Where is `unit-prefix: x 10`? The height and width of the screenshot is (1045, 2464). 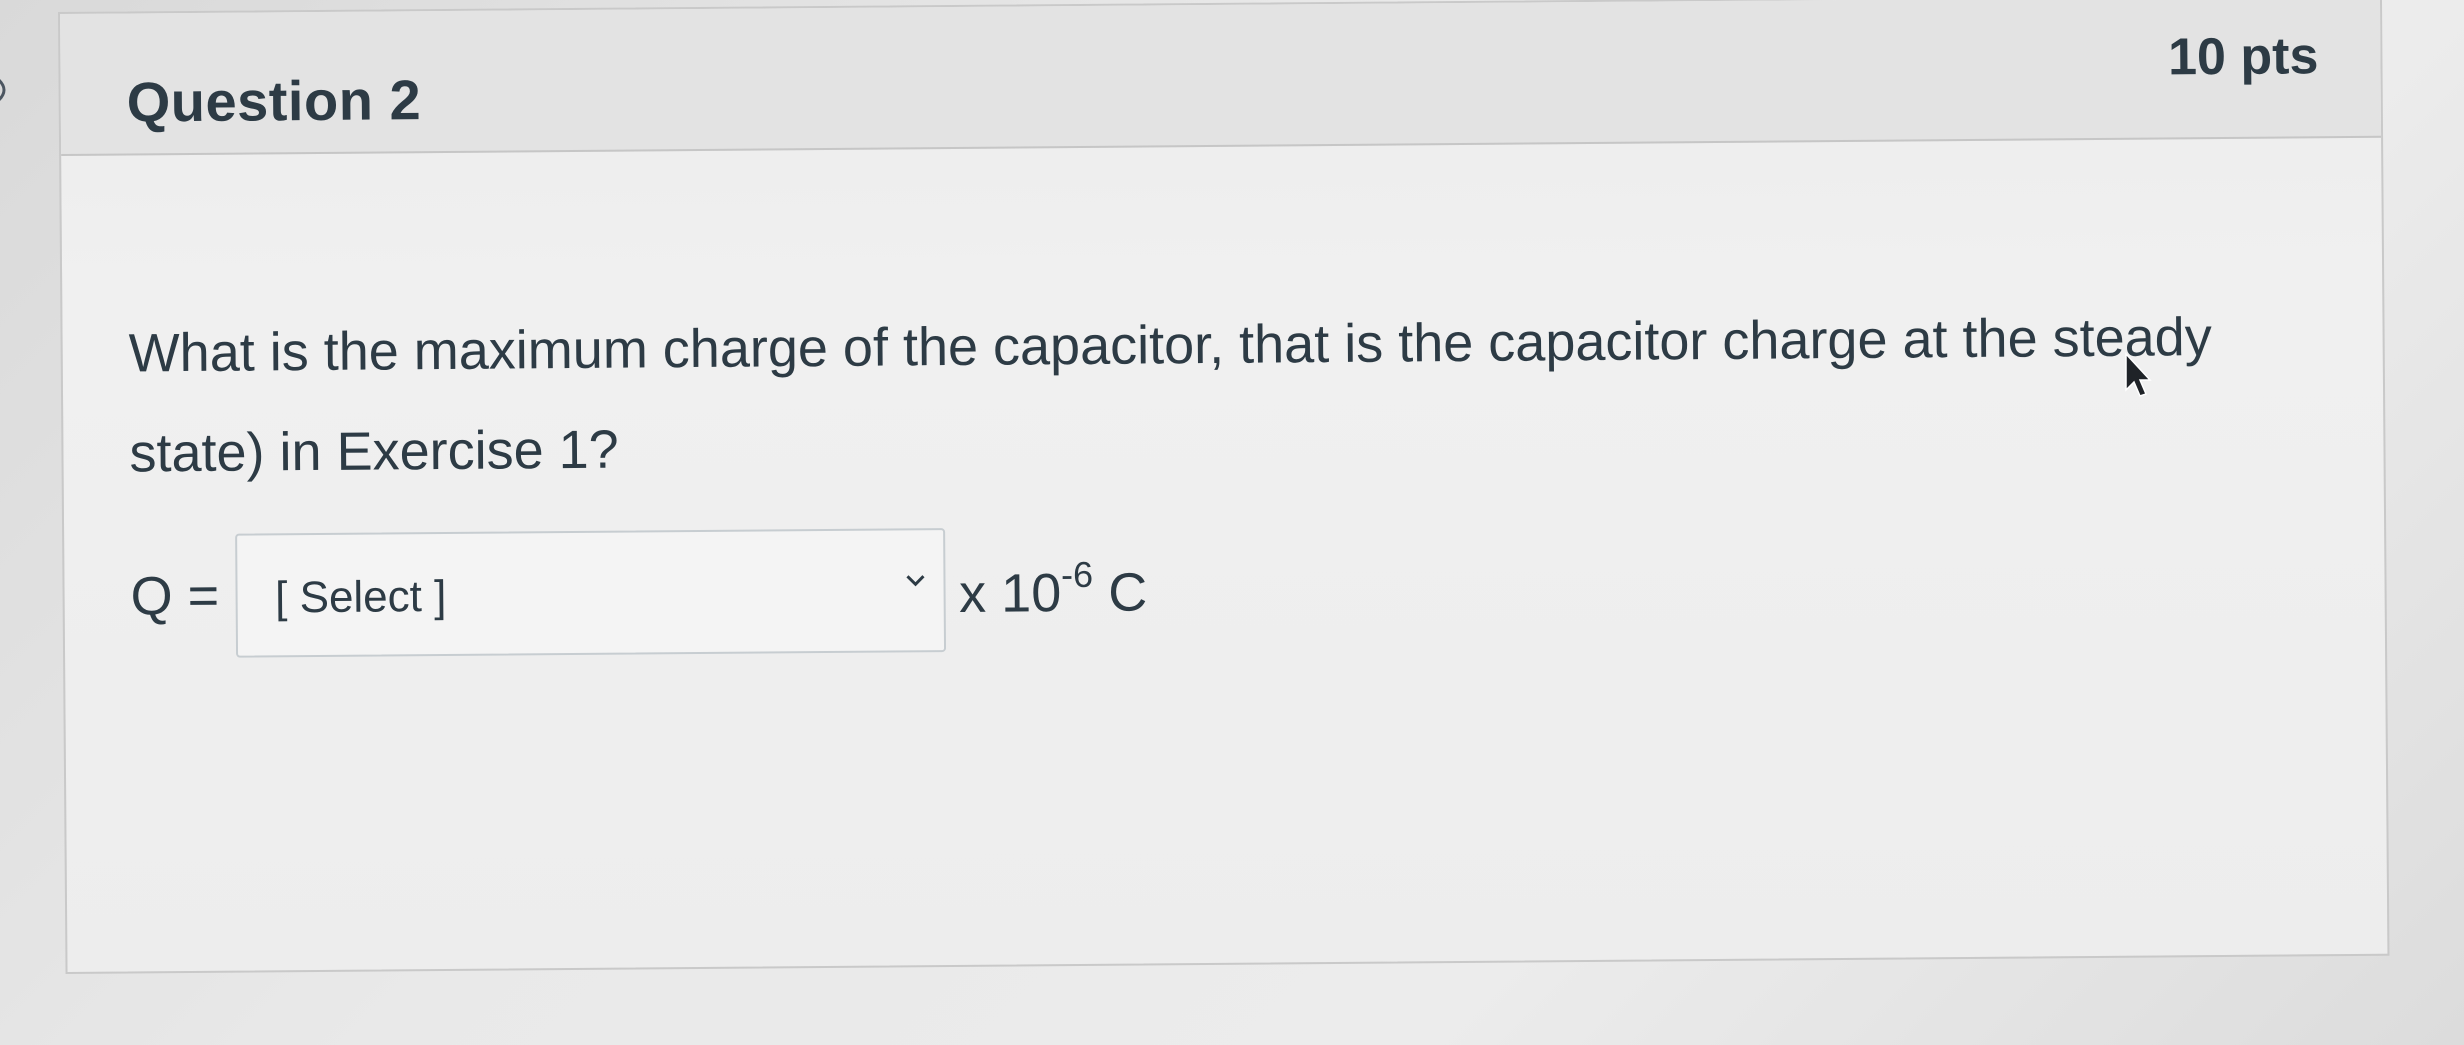
unit-prefix: x 10 is located at coordinates (1010, 593).